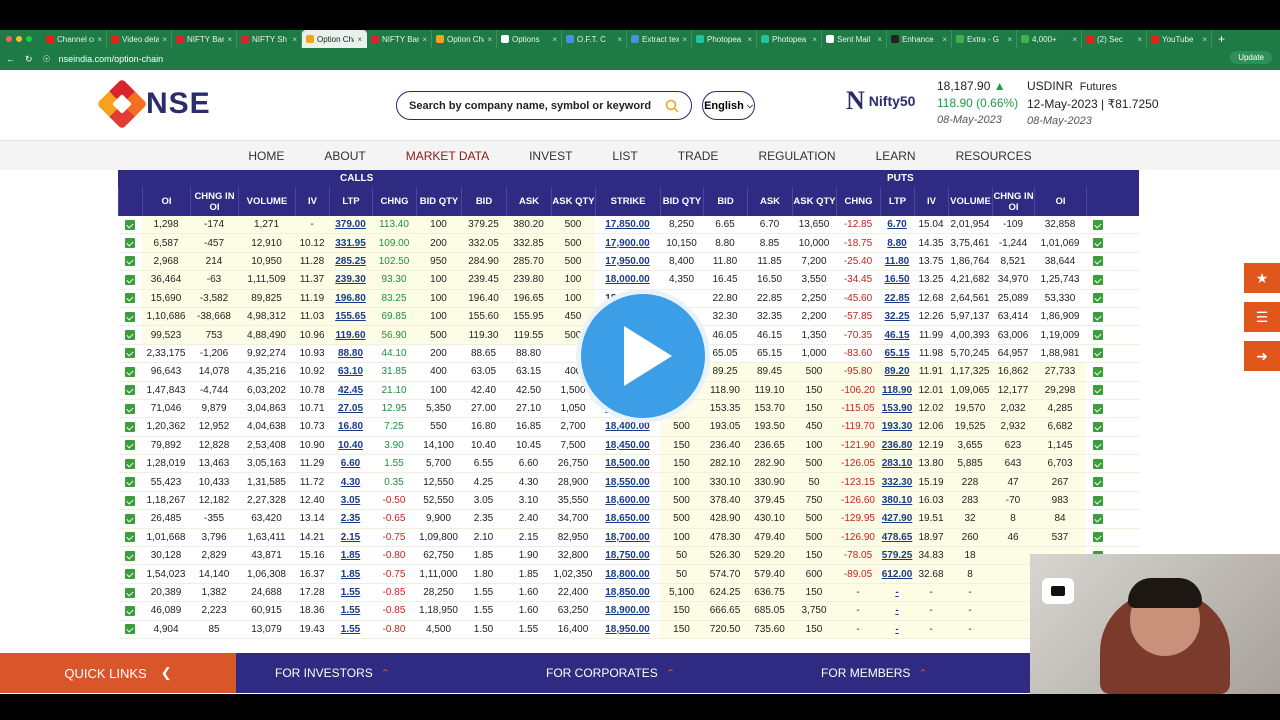 The width and height of the screenshot is (1280, 720). What do you see at coordinates (350, 482) in the screenshot?
I see `call-ltp-cell: 4.30` at bounding box center [350, 482].